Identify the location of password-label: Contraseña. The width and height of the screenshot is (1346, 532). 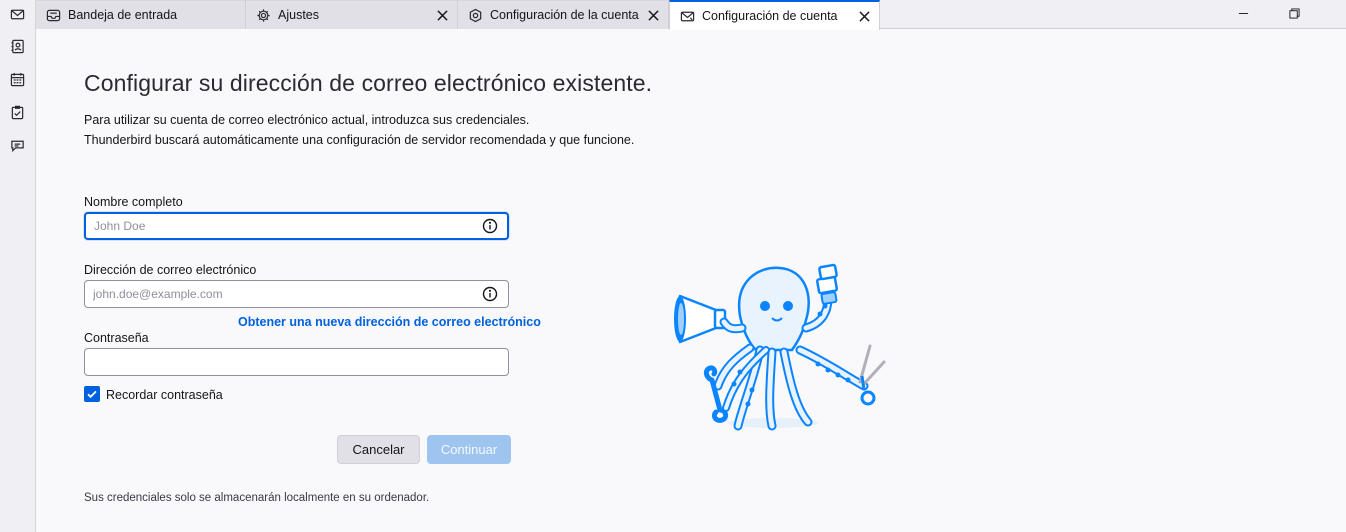
(116, 338).